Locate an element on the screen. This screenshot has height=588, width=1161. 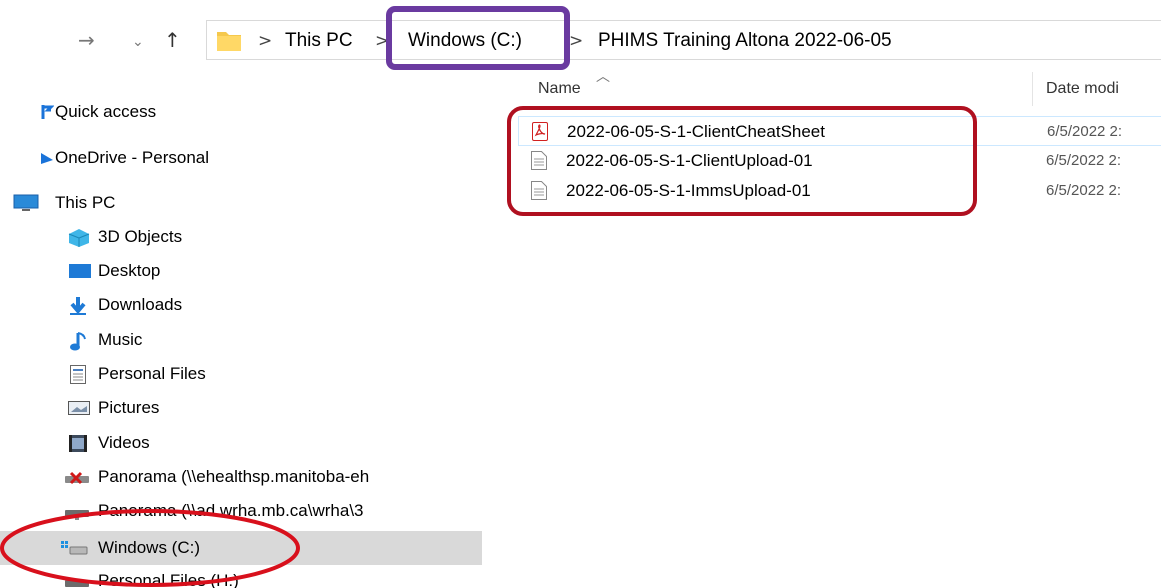
sidebar-item-pictures: Pictures is located at coordinates (241, 408).